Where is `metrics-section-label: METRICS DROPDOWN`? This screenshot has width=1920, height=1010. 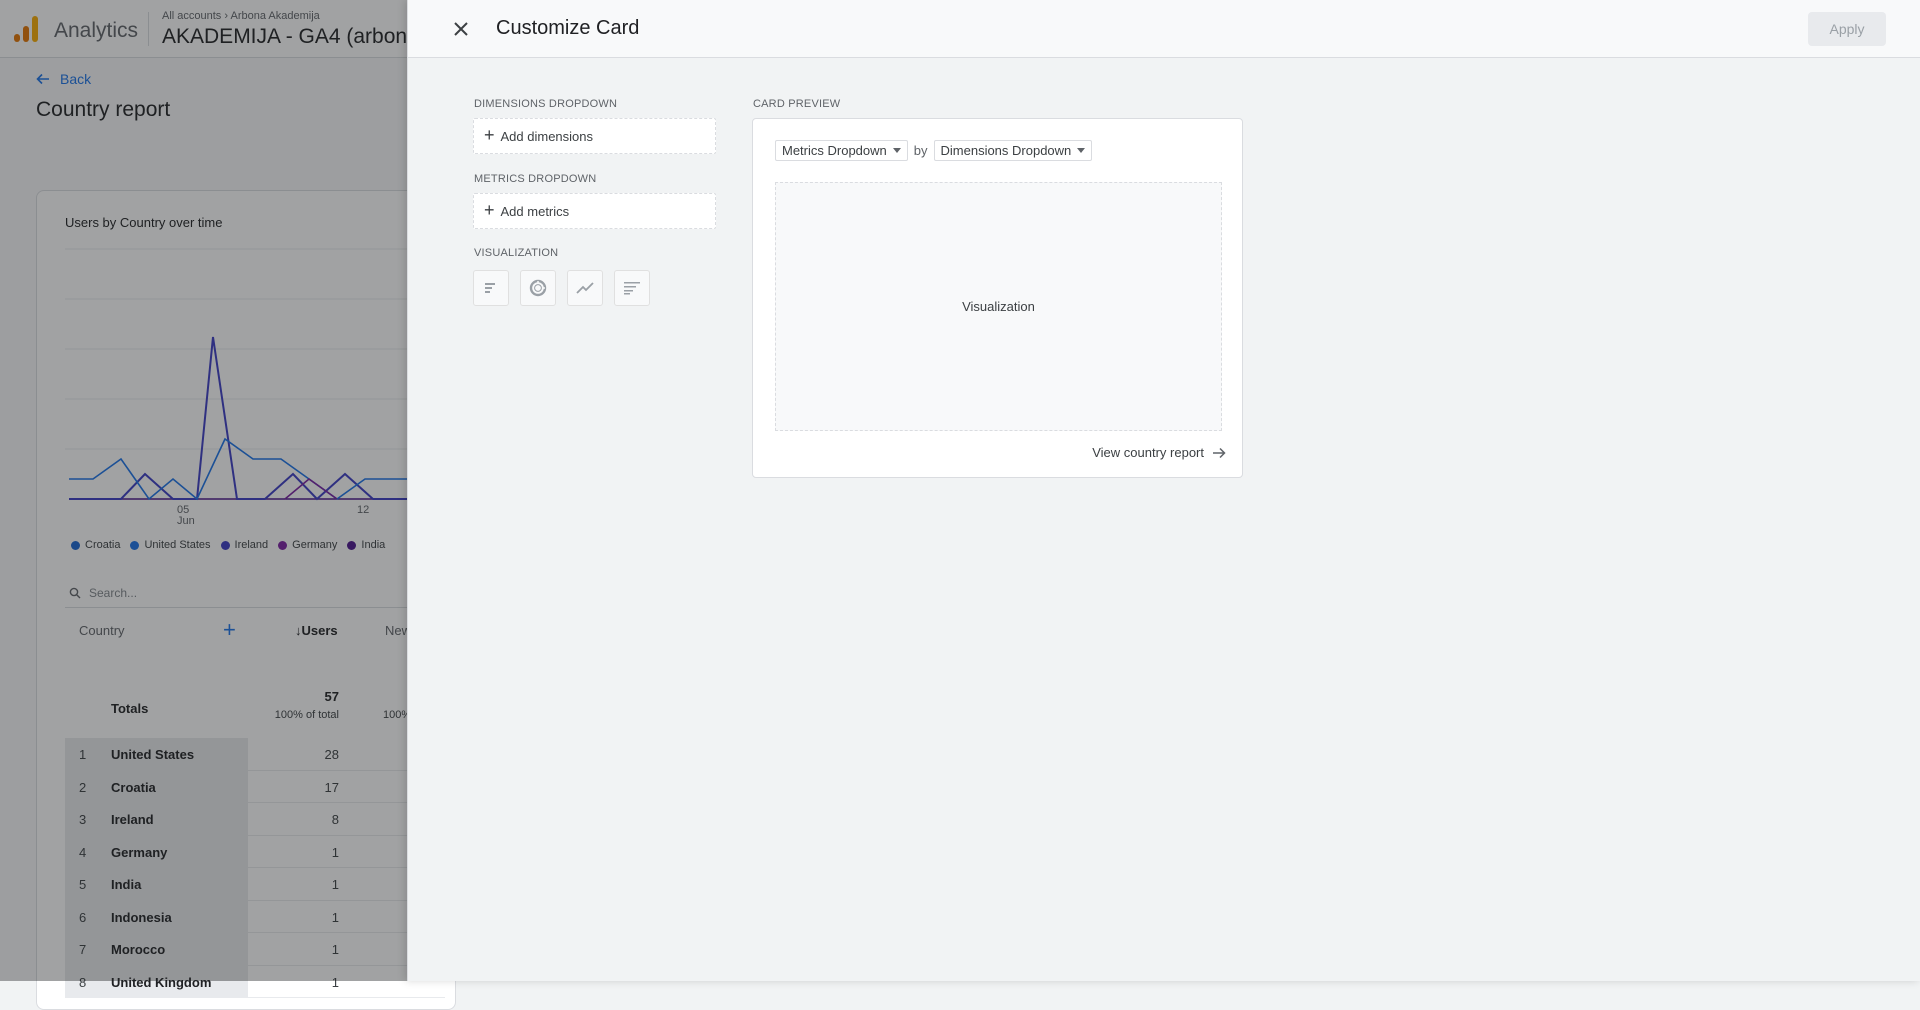
metrics-section-label: METRICS DROPDOWN is located at coordinates (535, 179).